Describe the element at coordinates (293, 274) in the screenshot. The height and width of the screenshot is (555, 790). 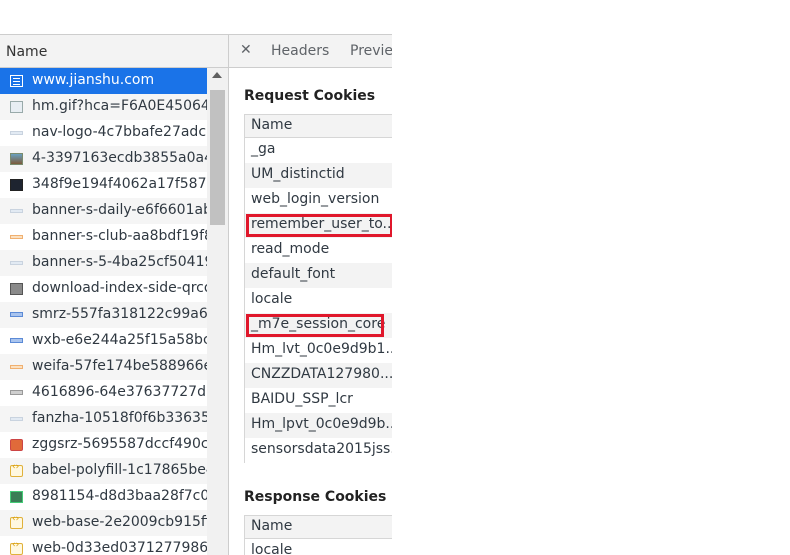
I see `request-cookie-name: default_font` at that location.